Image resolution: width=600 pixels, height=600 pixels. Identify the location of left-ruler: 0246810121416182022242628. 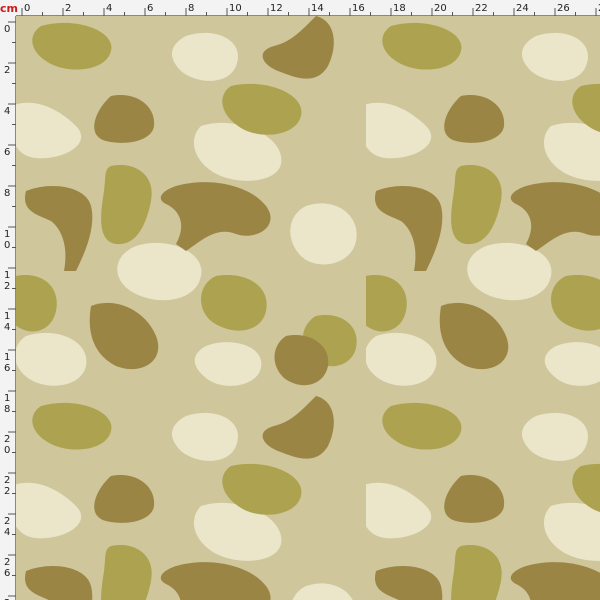
(8, 300).